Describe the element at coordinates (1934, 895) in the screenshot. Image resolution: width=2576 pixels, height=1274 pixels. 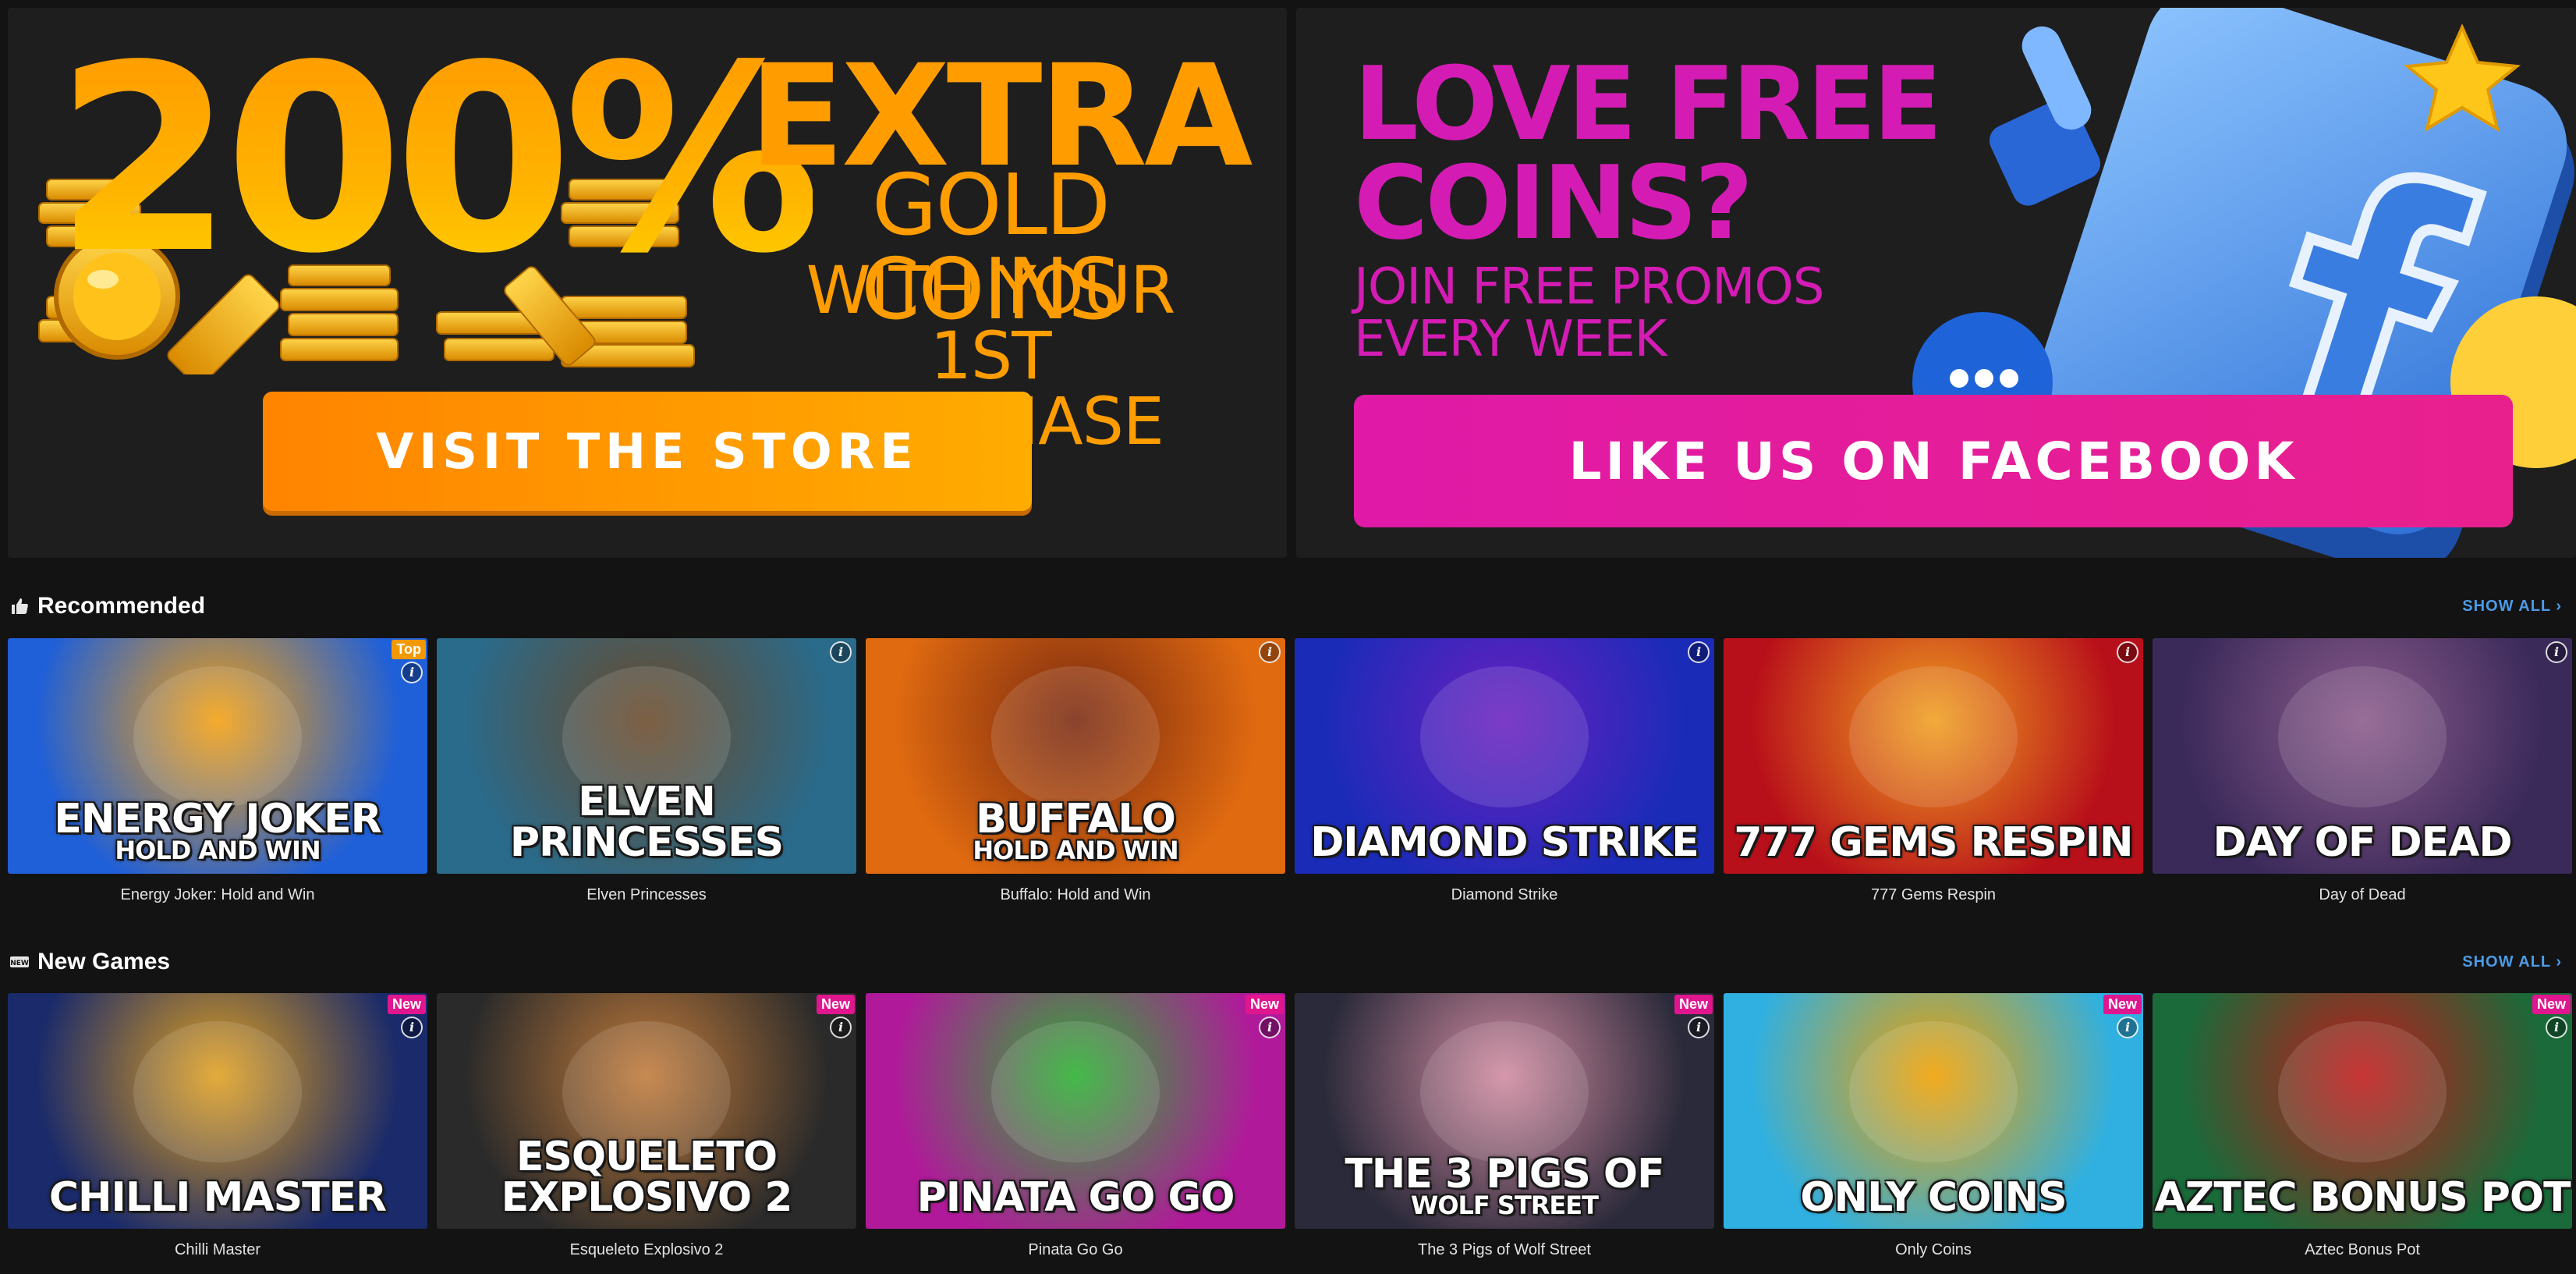
I see `game-caption: 777 Gems Respin` at that location.